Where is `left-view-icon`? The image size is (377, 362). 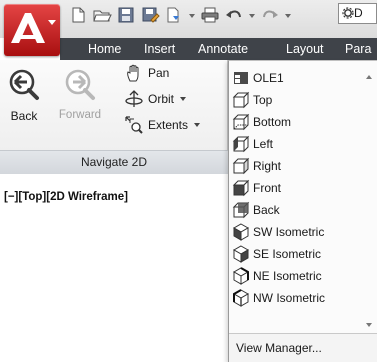
left-view-icon is located at coordinates (241, 144).